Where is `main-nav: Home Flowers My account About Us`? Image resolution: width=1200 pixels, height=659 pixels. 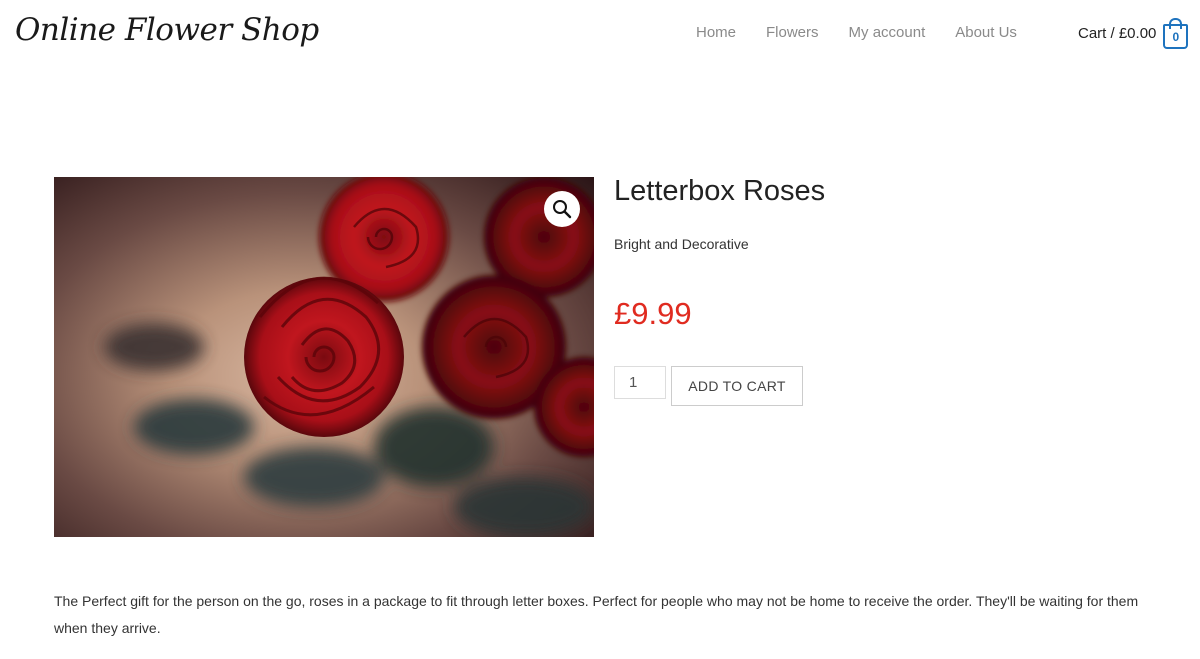
main-nav: Home Flowers My account About Us is located at coordinates (871, 32).